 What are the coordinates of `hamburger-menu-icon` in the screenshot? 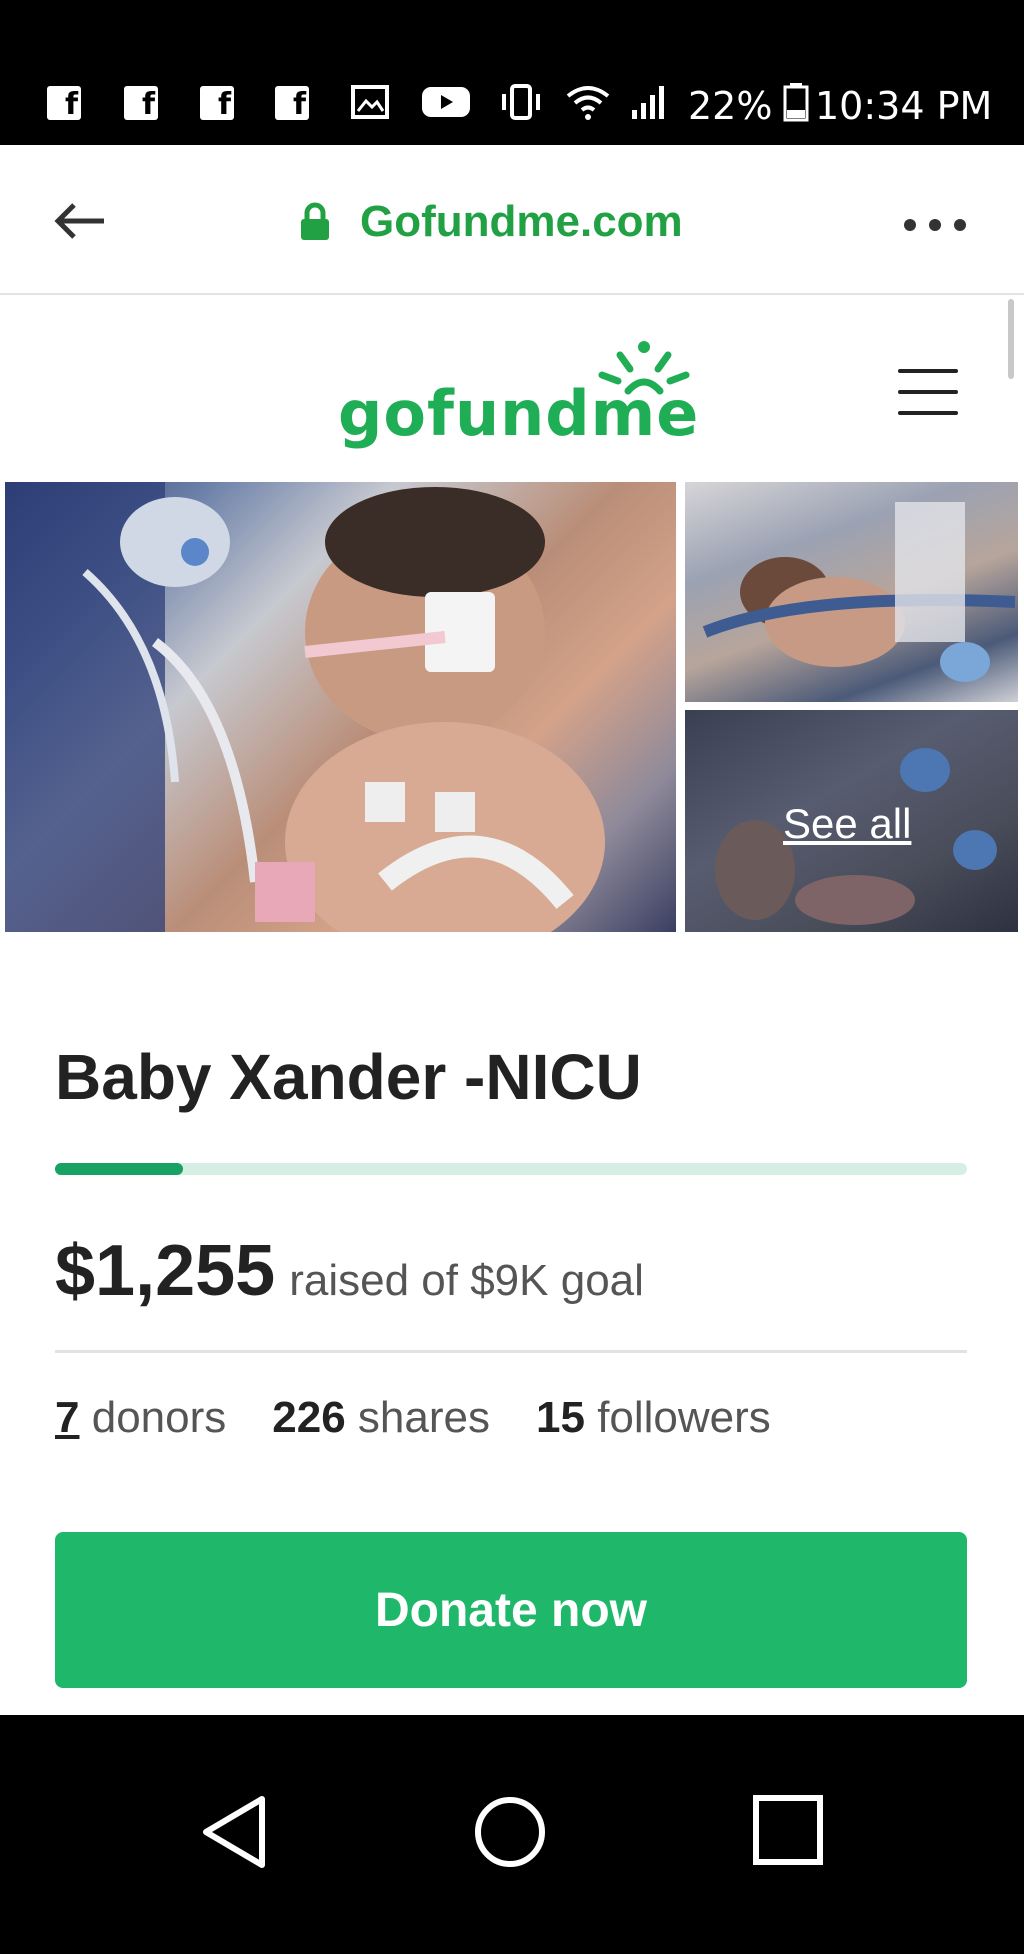 It's located at (928, 393).